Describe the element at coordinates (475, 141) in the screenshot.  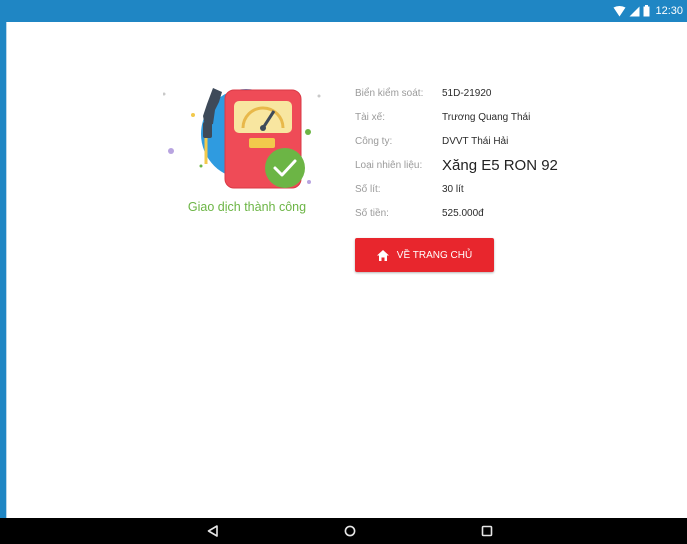
I see `value-company: DVVT Thái Hải` at that location.